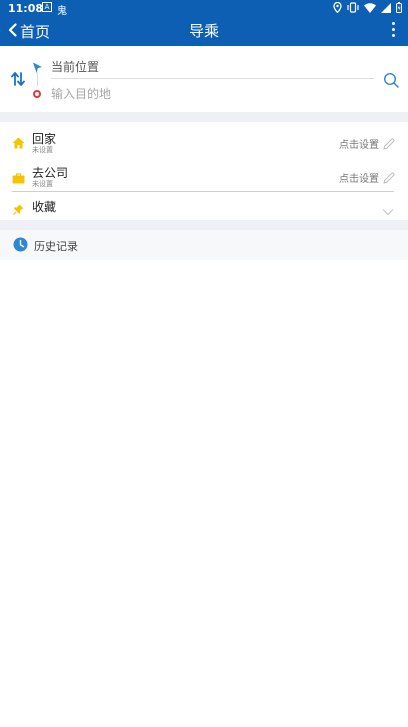 This screenshot has height=727, width=408. Describe the element at coordinates (353, 9) in the screenshot. I see `vibrate-icon` at that location.